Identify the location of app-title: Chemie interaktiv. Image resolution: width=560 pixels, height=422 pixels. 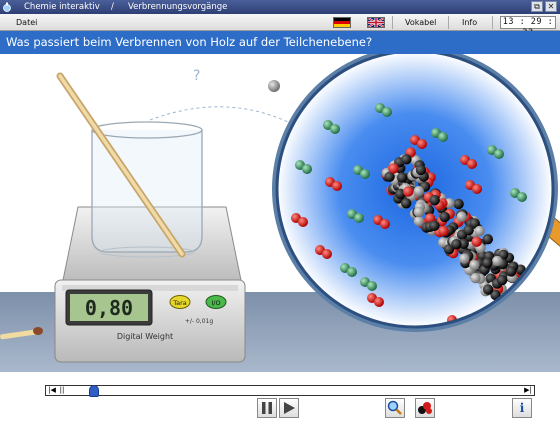
(62, 7).